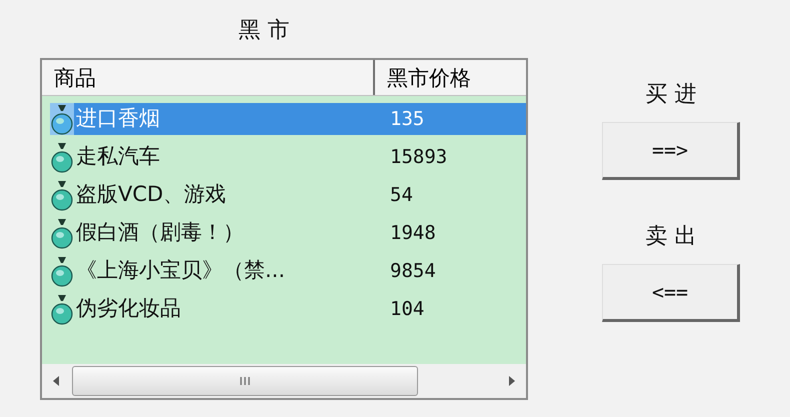 This screenshot has width=790, height=417. I want to click on window-title: 黑 市, so click(264, 31).